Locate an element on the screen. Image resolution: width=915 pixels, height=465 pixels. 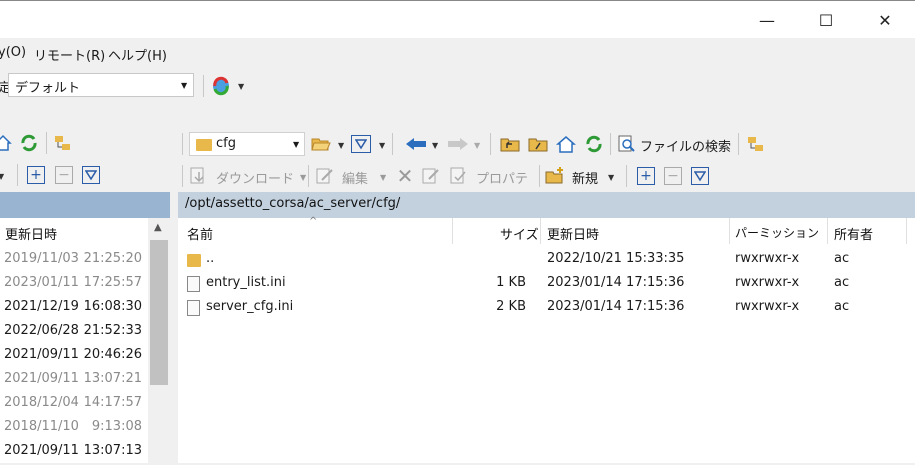
title-bar: — ☐ ✕ is located at coordinates (457, 19).